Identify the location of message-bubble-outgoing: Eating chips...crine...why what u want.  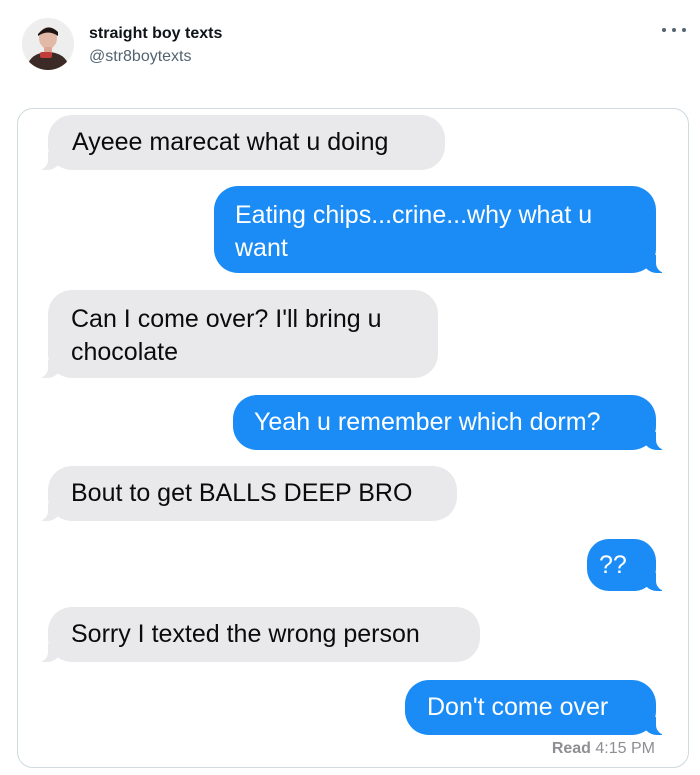
(440, 229).